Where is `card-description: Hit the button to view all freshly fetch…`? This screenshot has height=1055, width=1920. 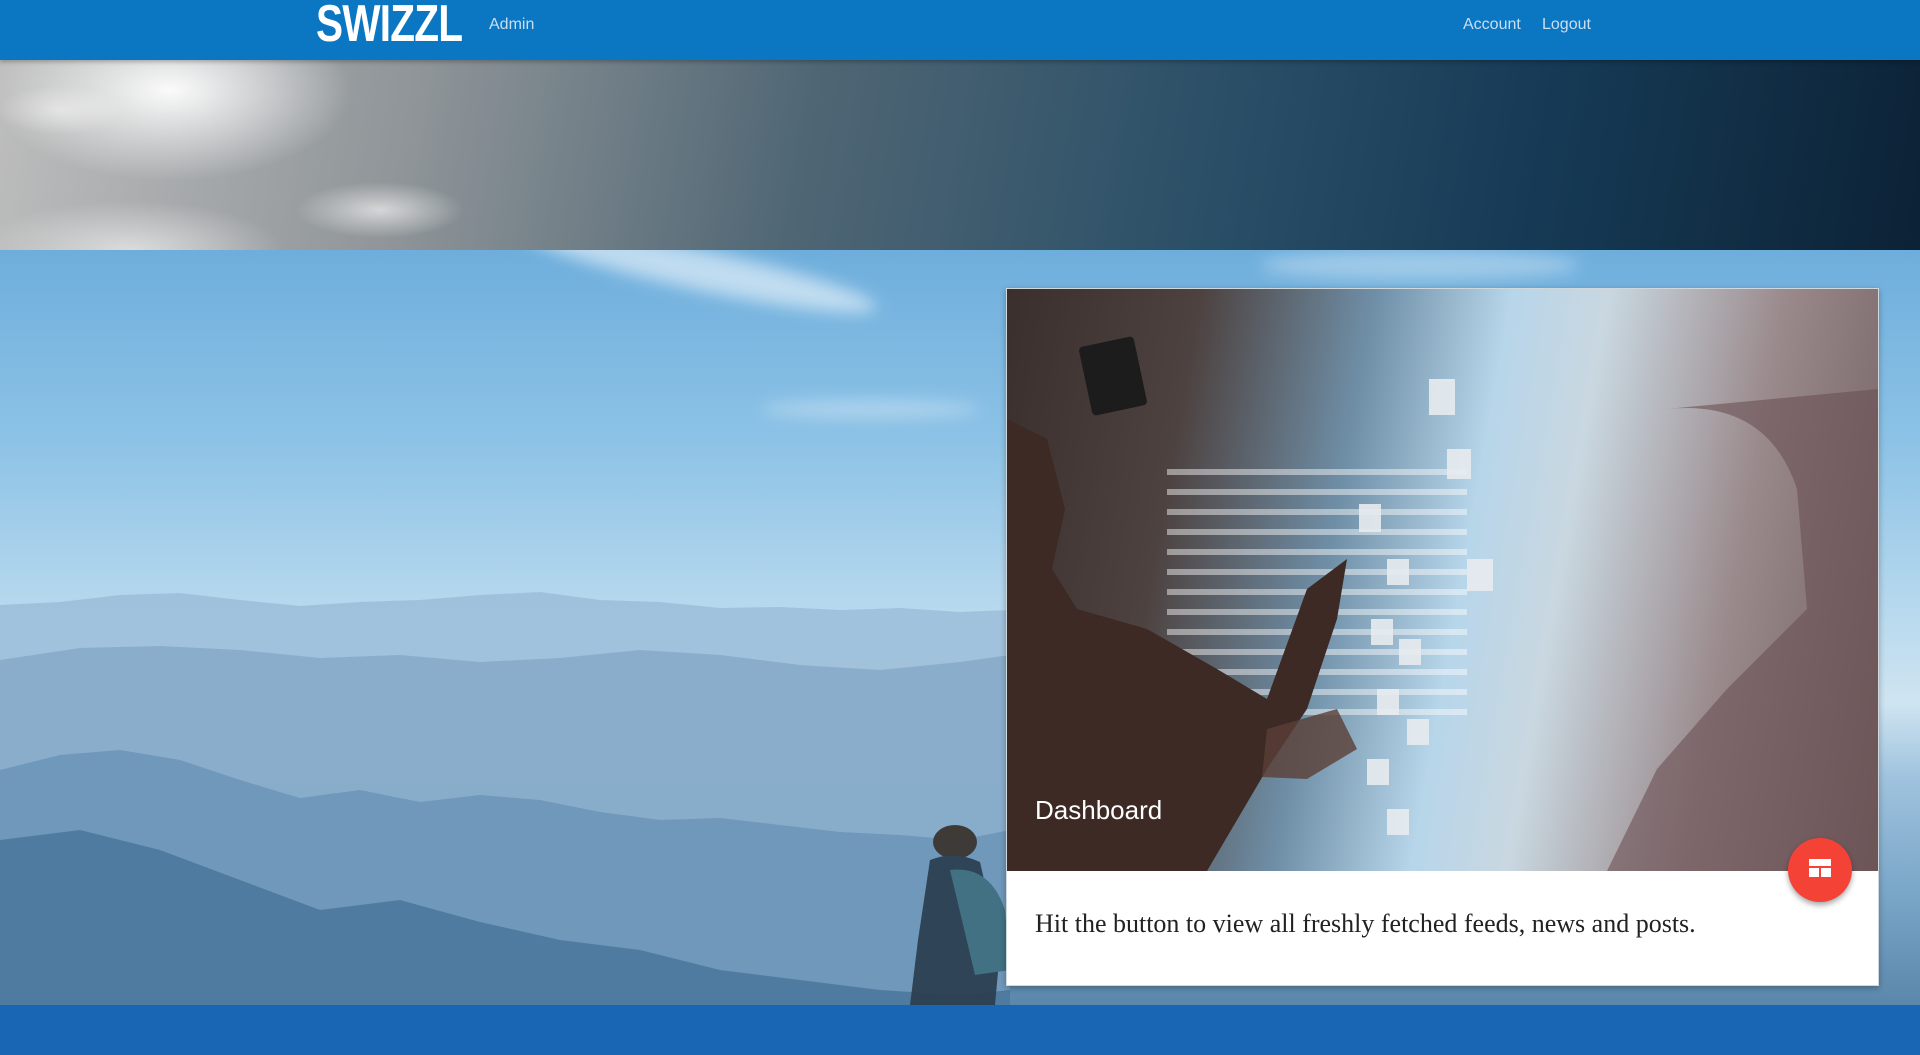
card-description: Hit the button to view all freshly fetch… is located at coordinates (1365, 923).